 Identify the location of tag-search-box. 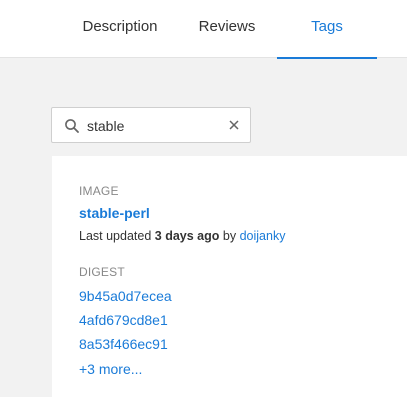
(151, 125).